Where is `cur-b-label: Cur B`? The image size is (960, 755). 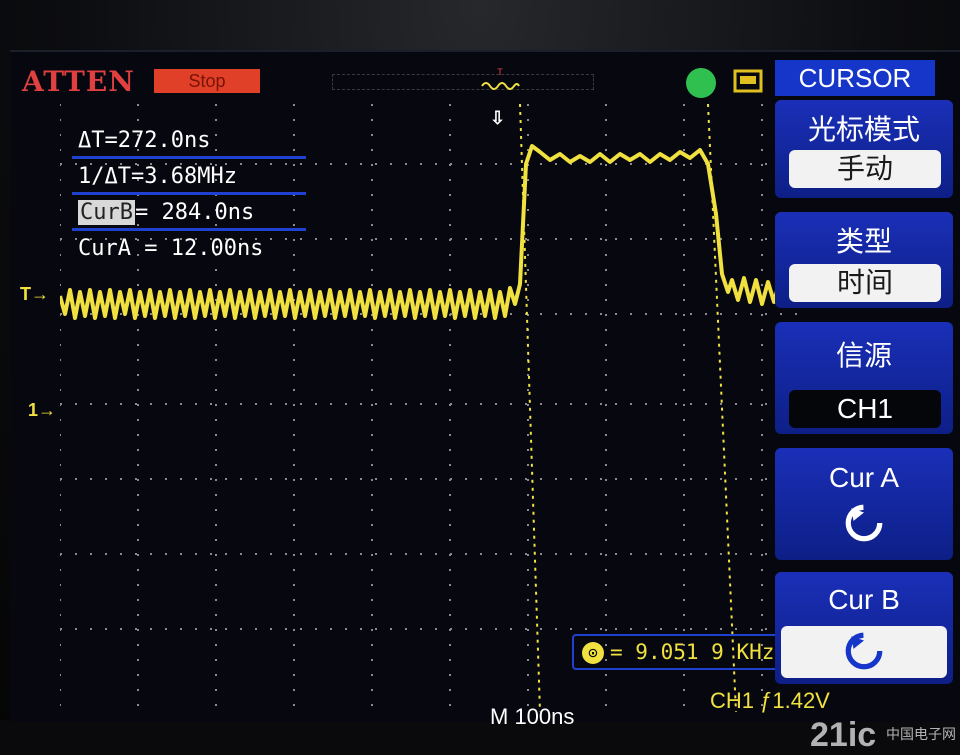 cur-b-label: Cur B is located at coordinates (864, 599).